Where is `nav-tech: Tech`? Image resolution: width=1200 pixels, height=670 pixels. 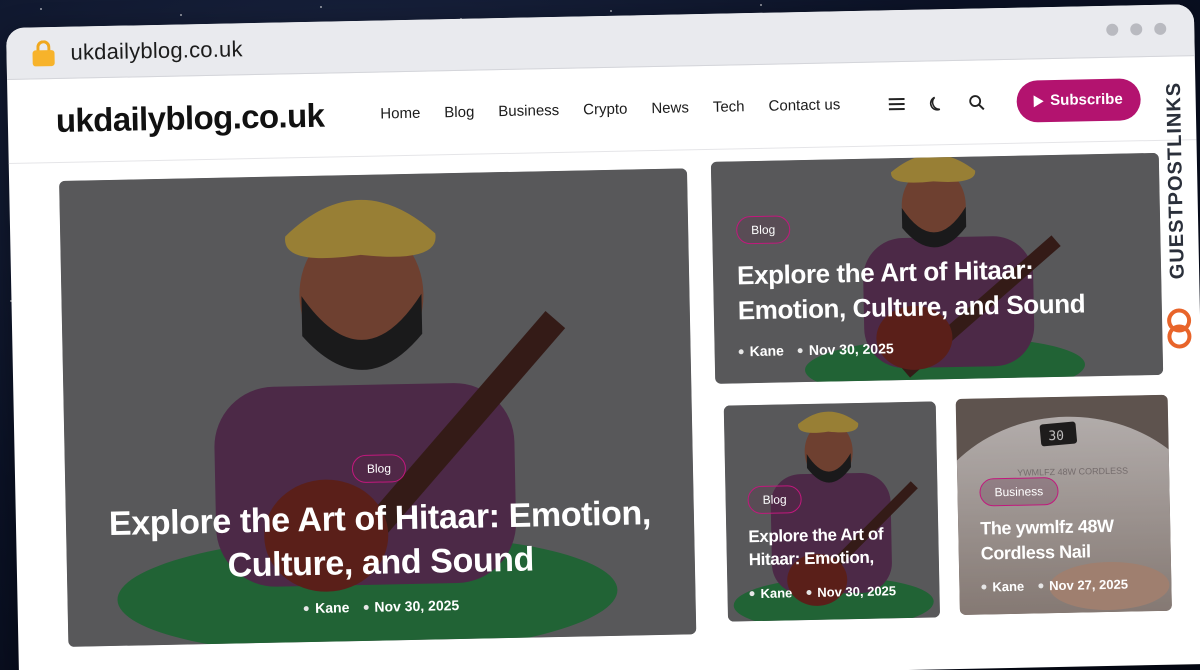
nav-tech: Tech is located at coordinates (729, 107).